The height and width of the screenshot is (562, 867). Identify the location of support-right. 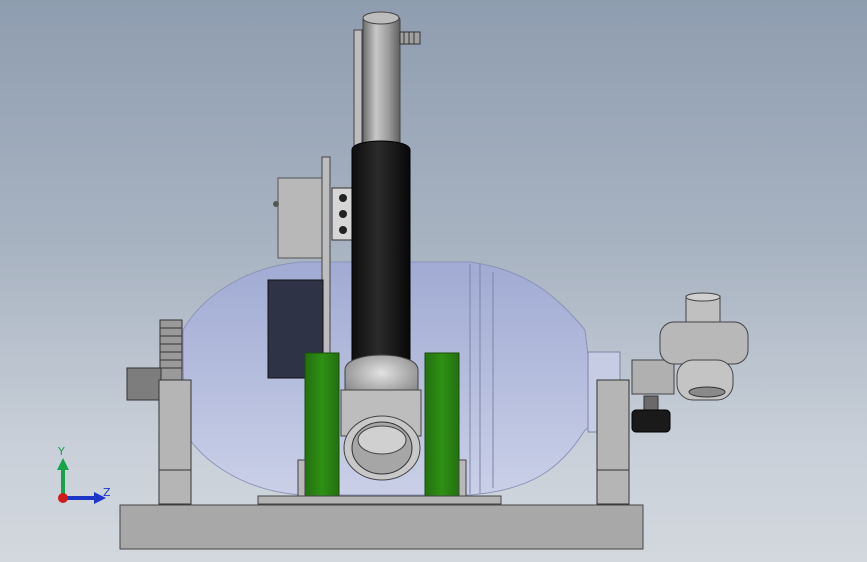
(442, 429).